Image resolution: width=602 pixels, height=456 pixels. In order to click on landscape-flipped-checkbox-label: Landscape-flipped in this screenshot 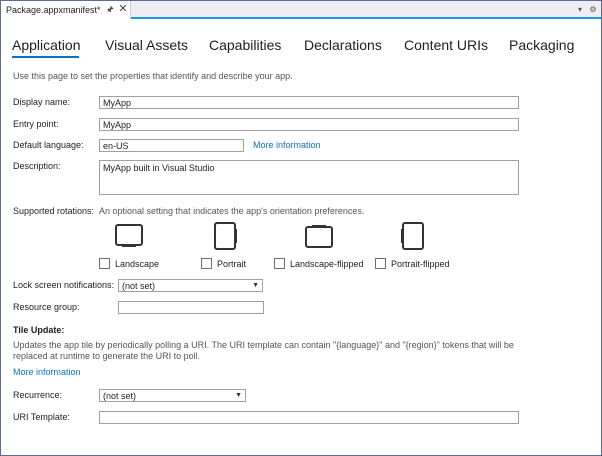, I will do `click(327, 264)`.